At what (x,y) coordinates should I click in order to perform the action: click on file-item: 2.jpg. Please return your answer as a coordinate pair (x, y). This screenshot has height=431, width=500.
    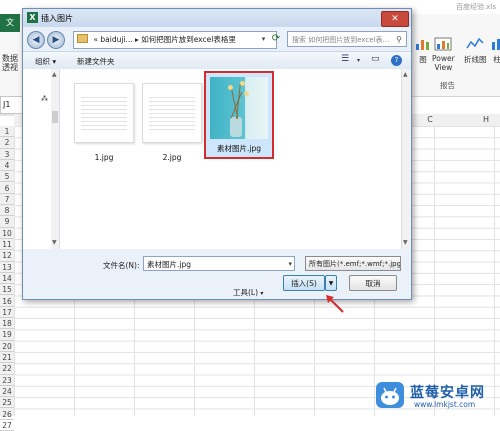
    Looking at the image, I should click on (172, 122).